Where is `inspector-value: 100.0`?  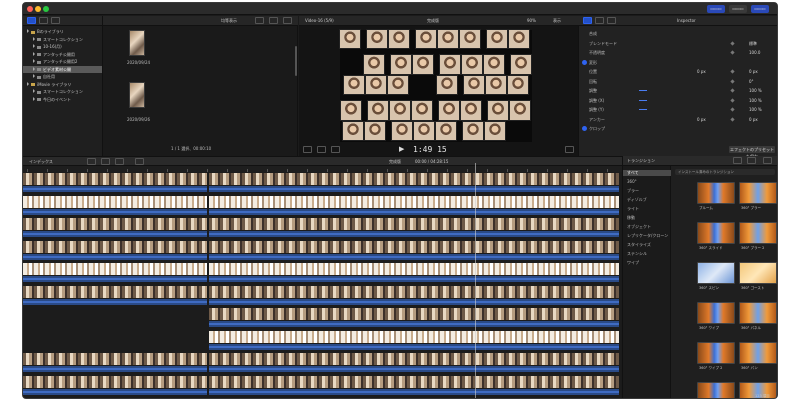 inspector-value: 100.0 is located at coordinates (754, 52).